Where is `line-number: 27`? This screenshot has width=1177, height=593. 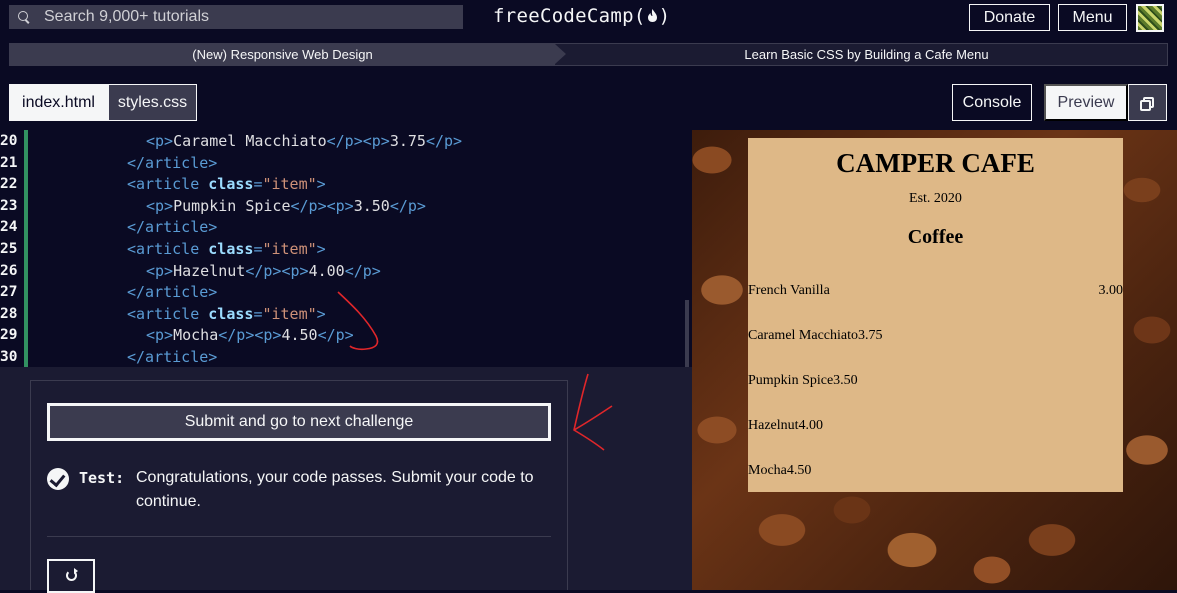 line-number: 27 is located at coordinates (9, 292).